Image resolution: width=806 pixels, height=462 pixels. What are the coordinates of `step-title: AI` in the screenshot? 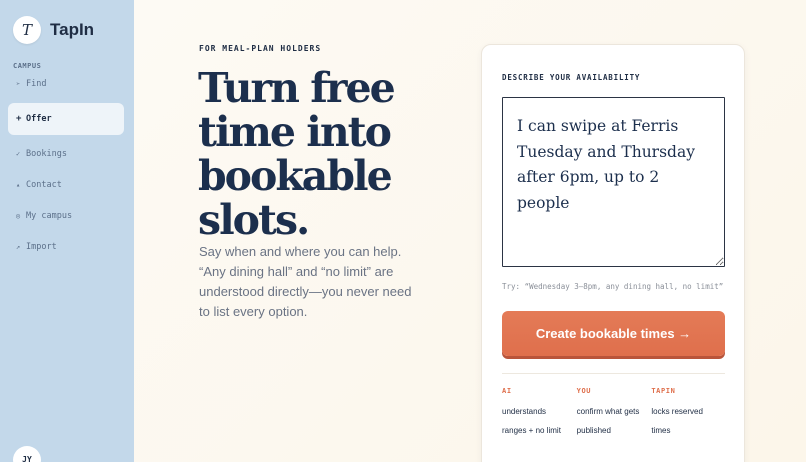 It's located at (507, 391).